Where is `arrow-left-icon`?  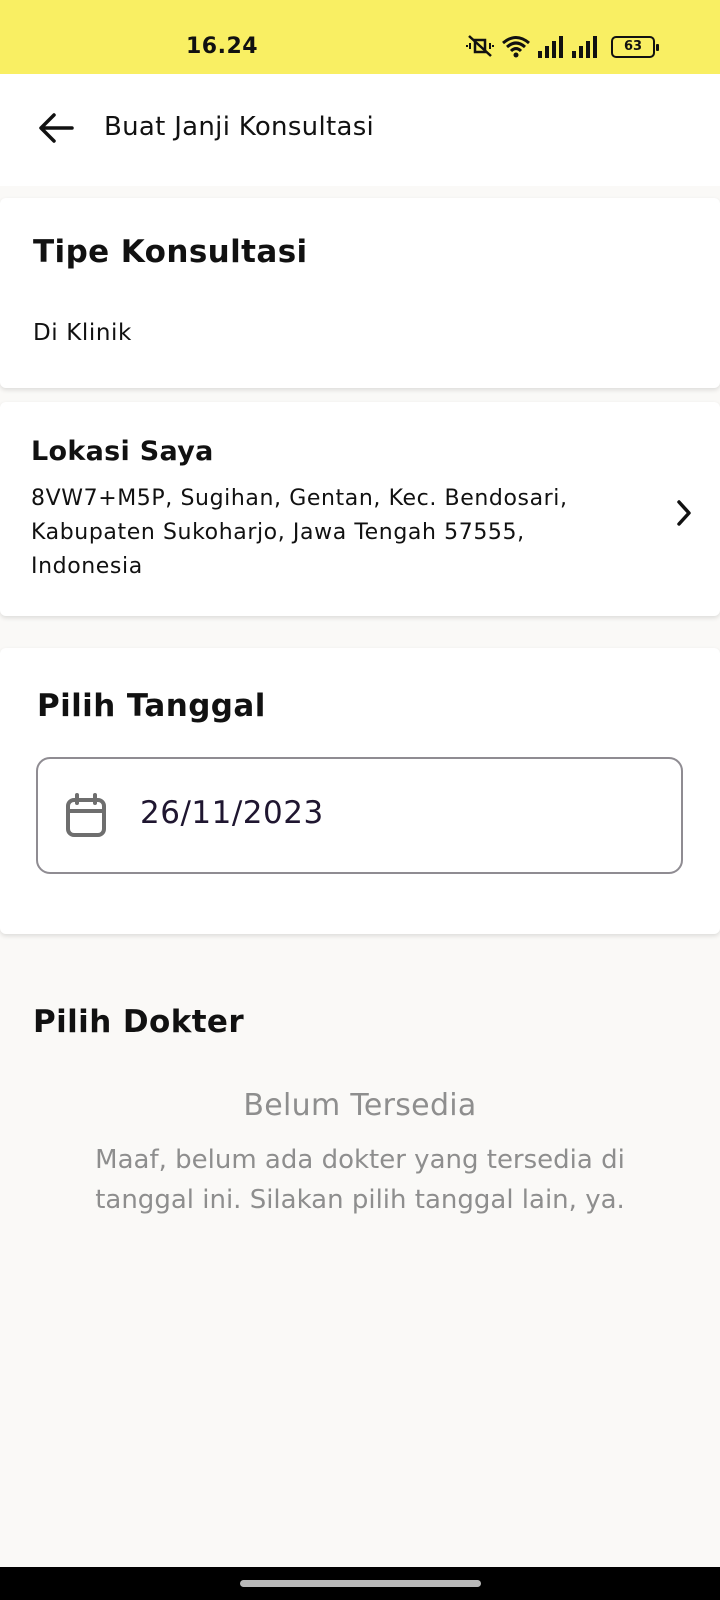
arrow-left-icon is located at coordinates (56, 128).